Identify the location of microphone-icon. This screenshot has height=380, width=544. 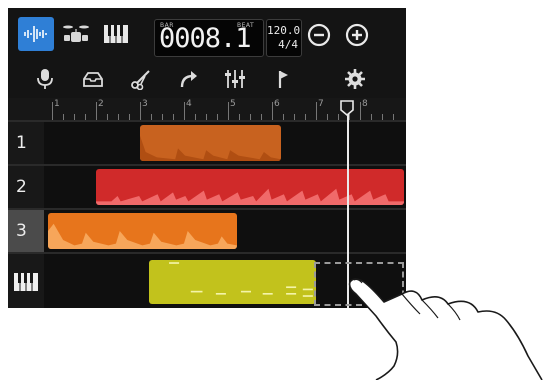
(45, 79).